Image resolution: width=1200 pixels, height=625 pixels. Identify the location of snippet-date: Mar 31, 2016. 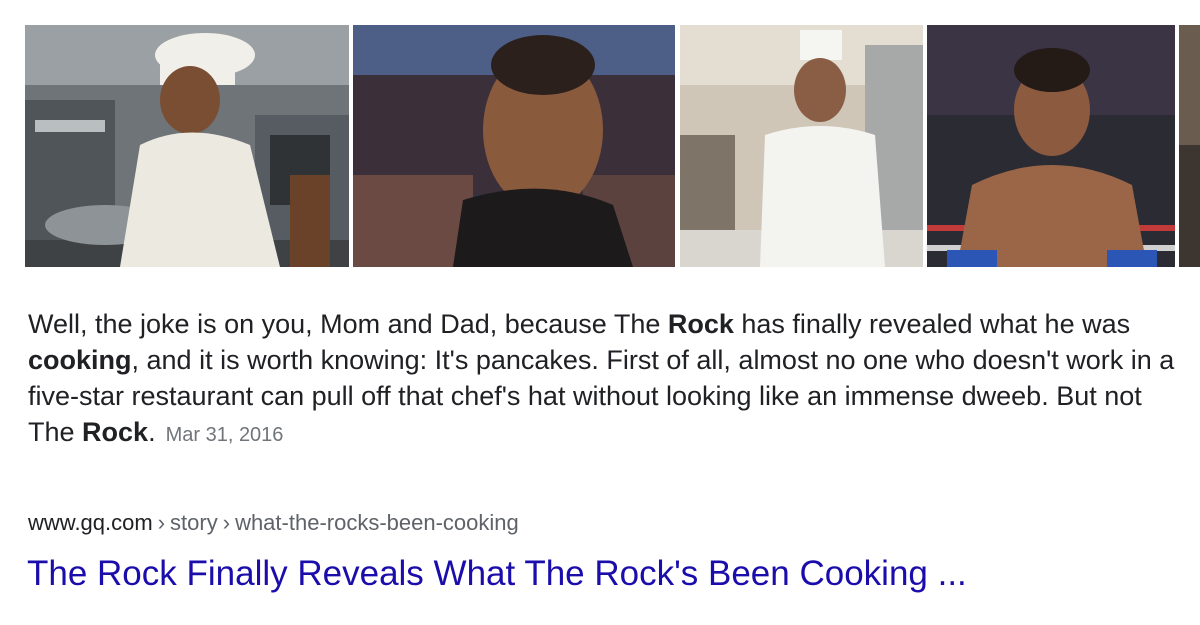
(224, 435).